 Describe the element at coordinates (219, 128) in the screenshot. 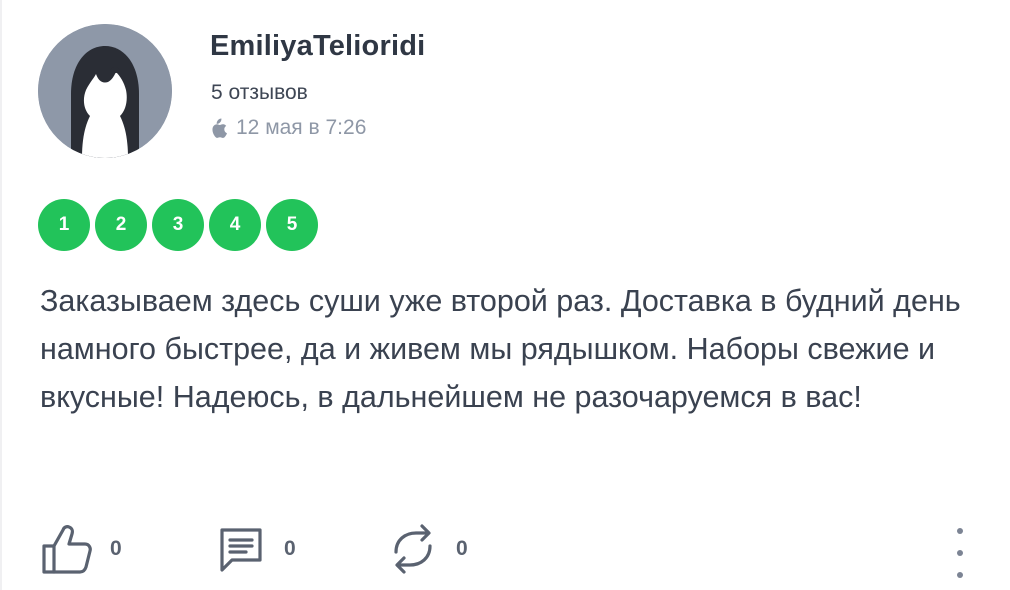

I see `apple-icon` at that location.